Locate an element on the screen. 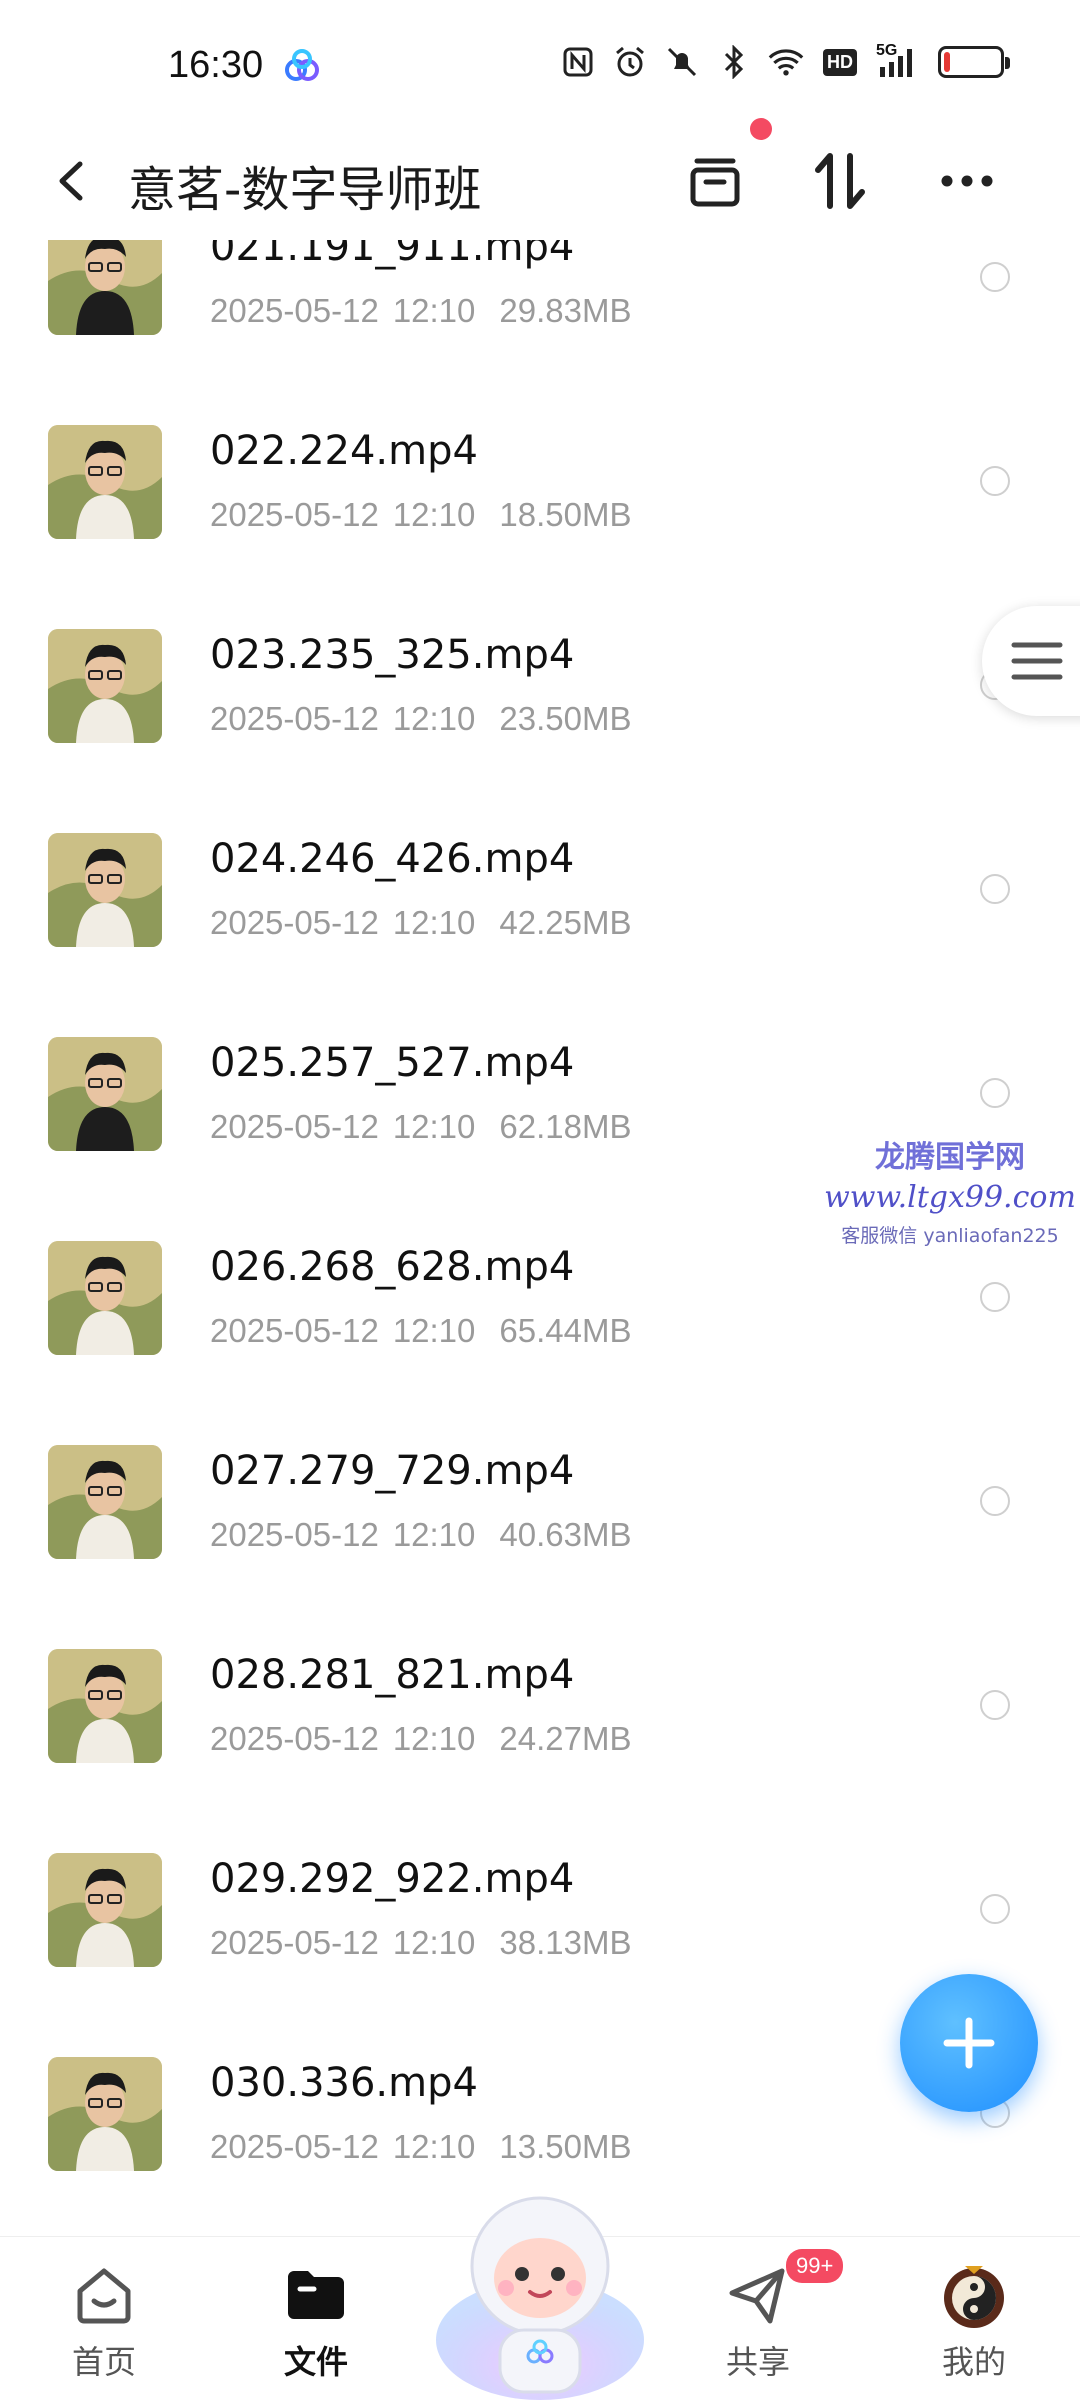 This screenshot has width=1080, height=2401. file-name: 026.268_628.mp4 is located at coordinates (392, 1267).